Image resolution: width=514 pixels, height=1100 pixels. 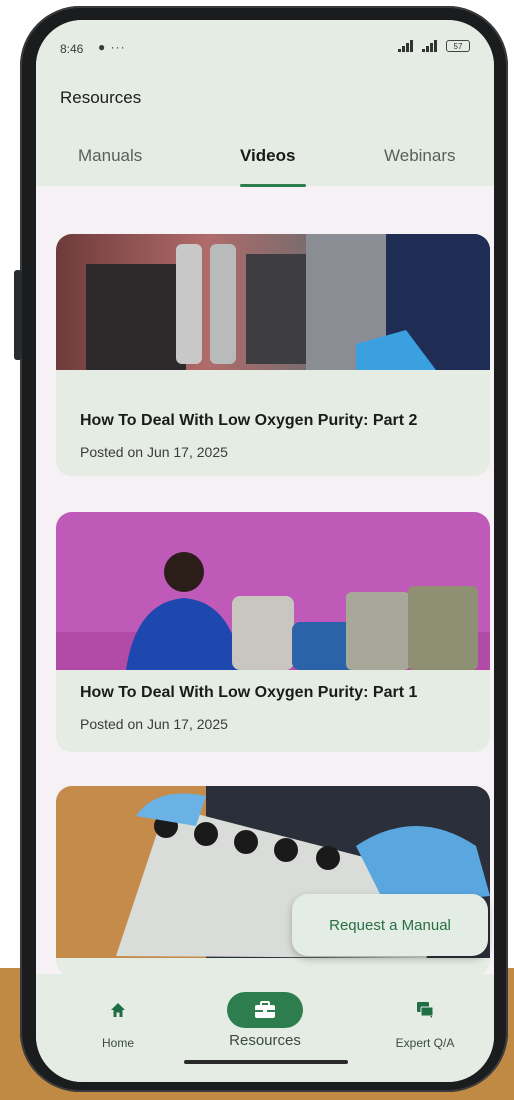 I want to click on request-manual-button: Request a Manual, so click(x=390, y=925).